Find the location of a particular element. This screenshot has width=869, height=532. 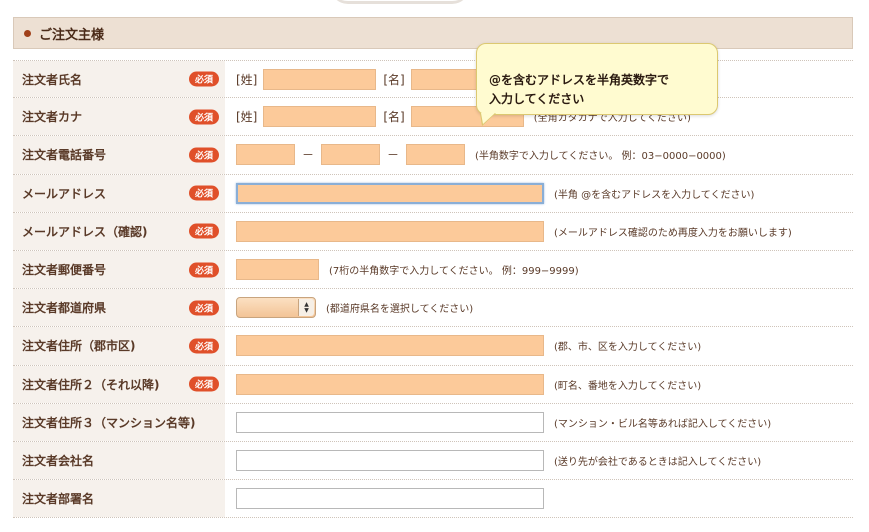

field-label: 注文者都道府県 is located at coordinates (64, 308).